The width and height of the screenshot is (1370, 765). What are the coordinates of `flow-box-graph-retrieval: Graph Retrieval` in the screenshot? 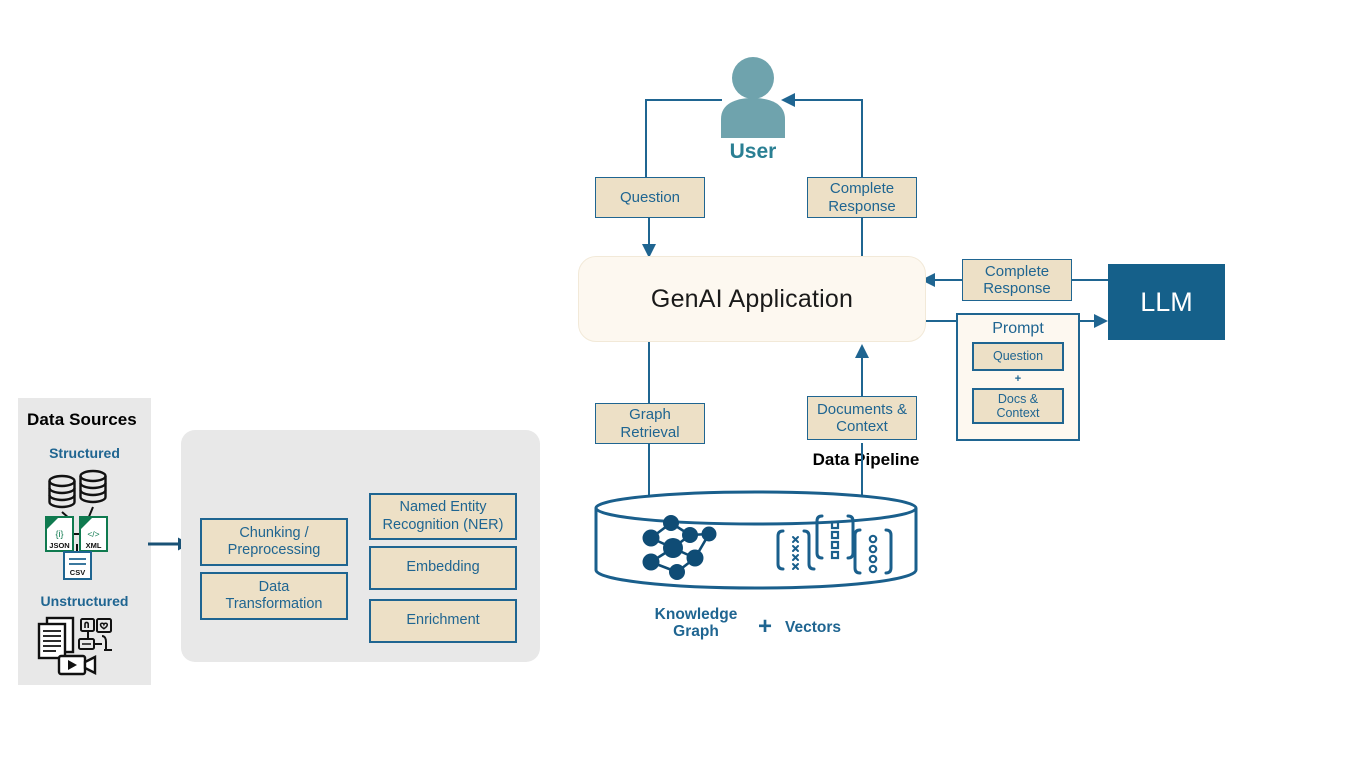 It's located at (650, 423).